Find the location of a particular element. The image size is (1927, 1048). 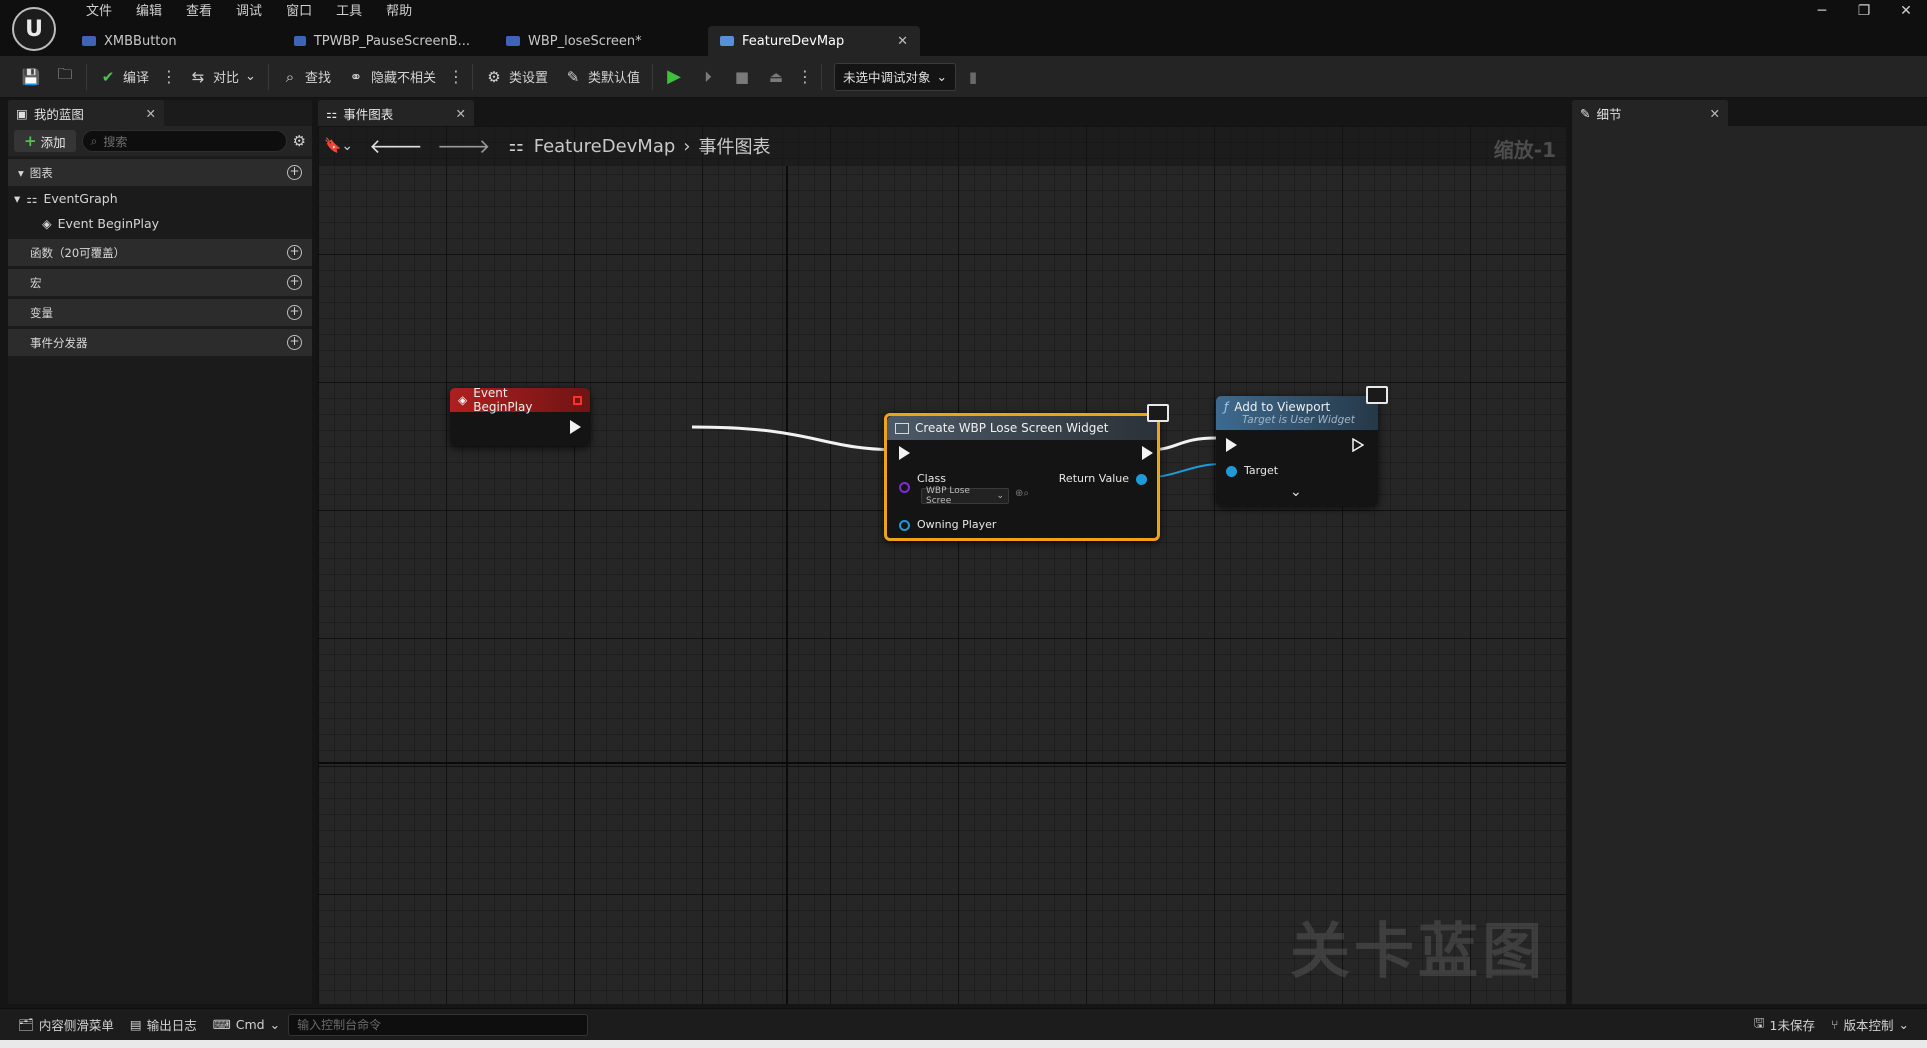

play-options-icon: ⋮ is located at coordinates (805, 76).